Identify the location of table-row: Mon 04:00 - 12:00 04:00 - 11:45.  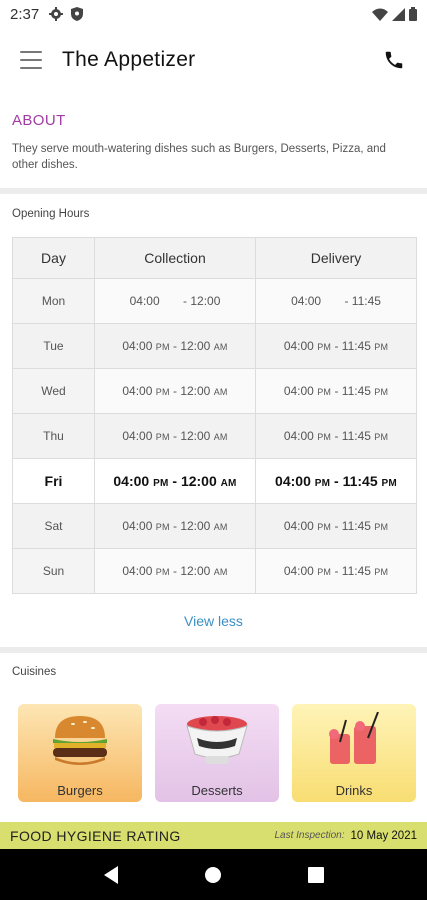
(214, 301).